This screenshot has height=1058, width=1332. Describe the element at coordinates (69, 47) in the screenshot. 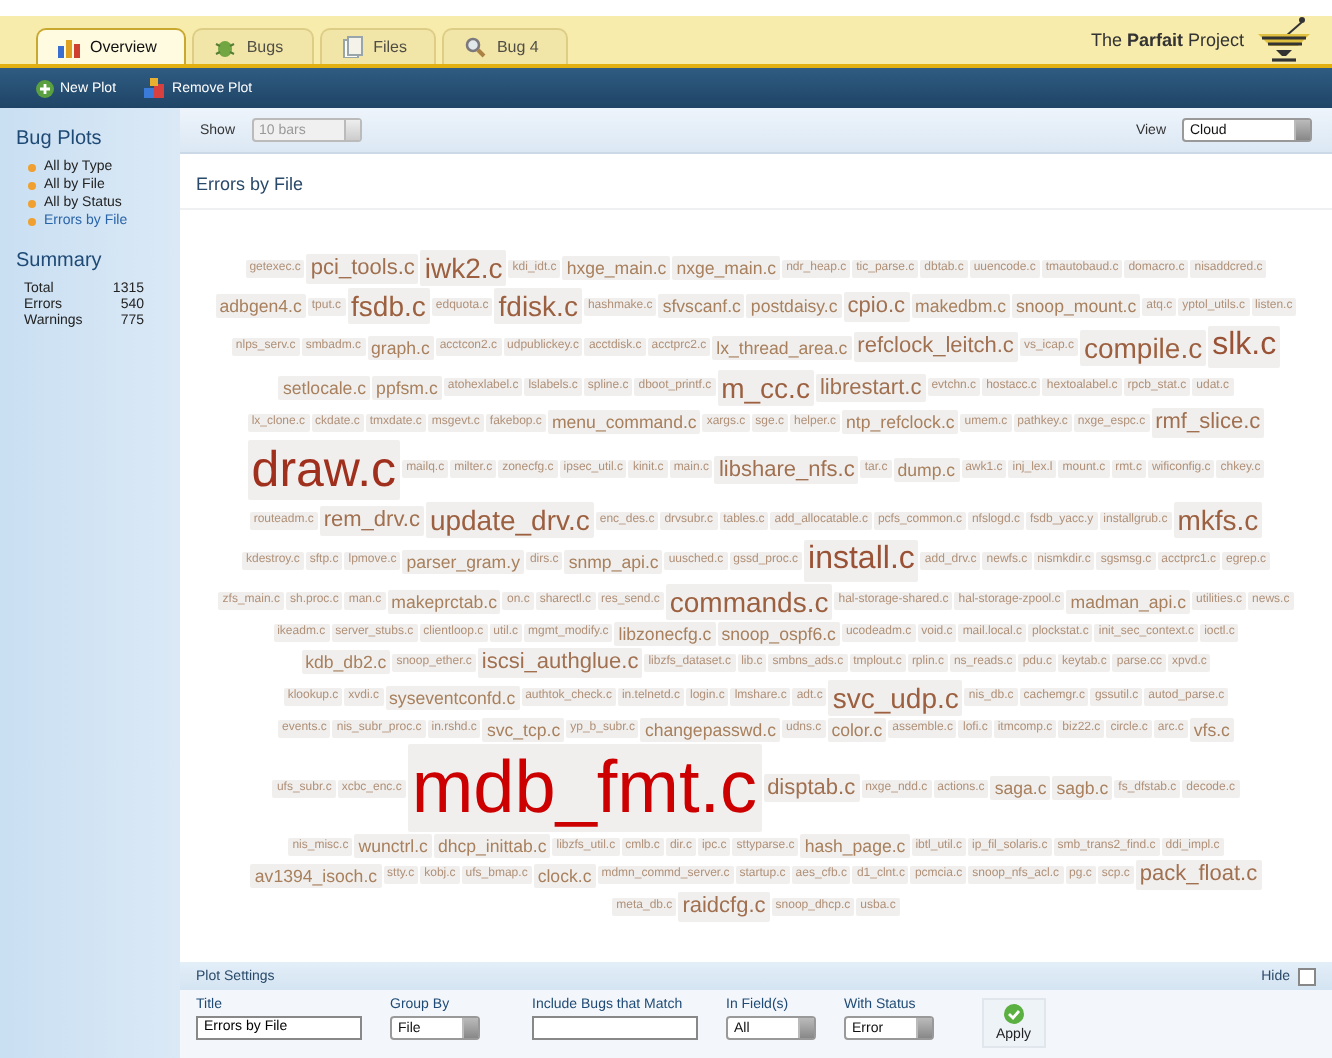

I see `bar-chart-icon` at that location.